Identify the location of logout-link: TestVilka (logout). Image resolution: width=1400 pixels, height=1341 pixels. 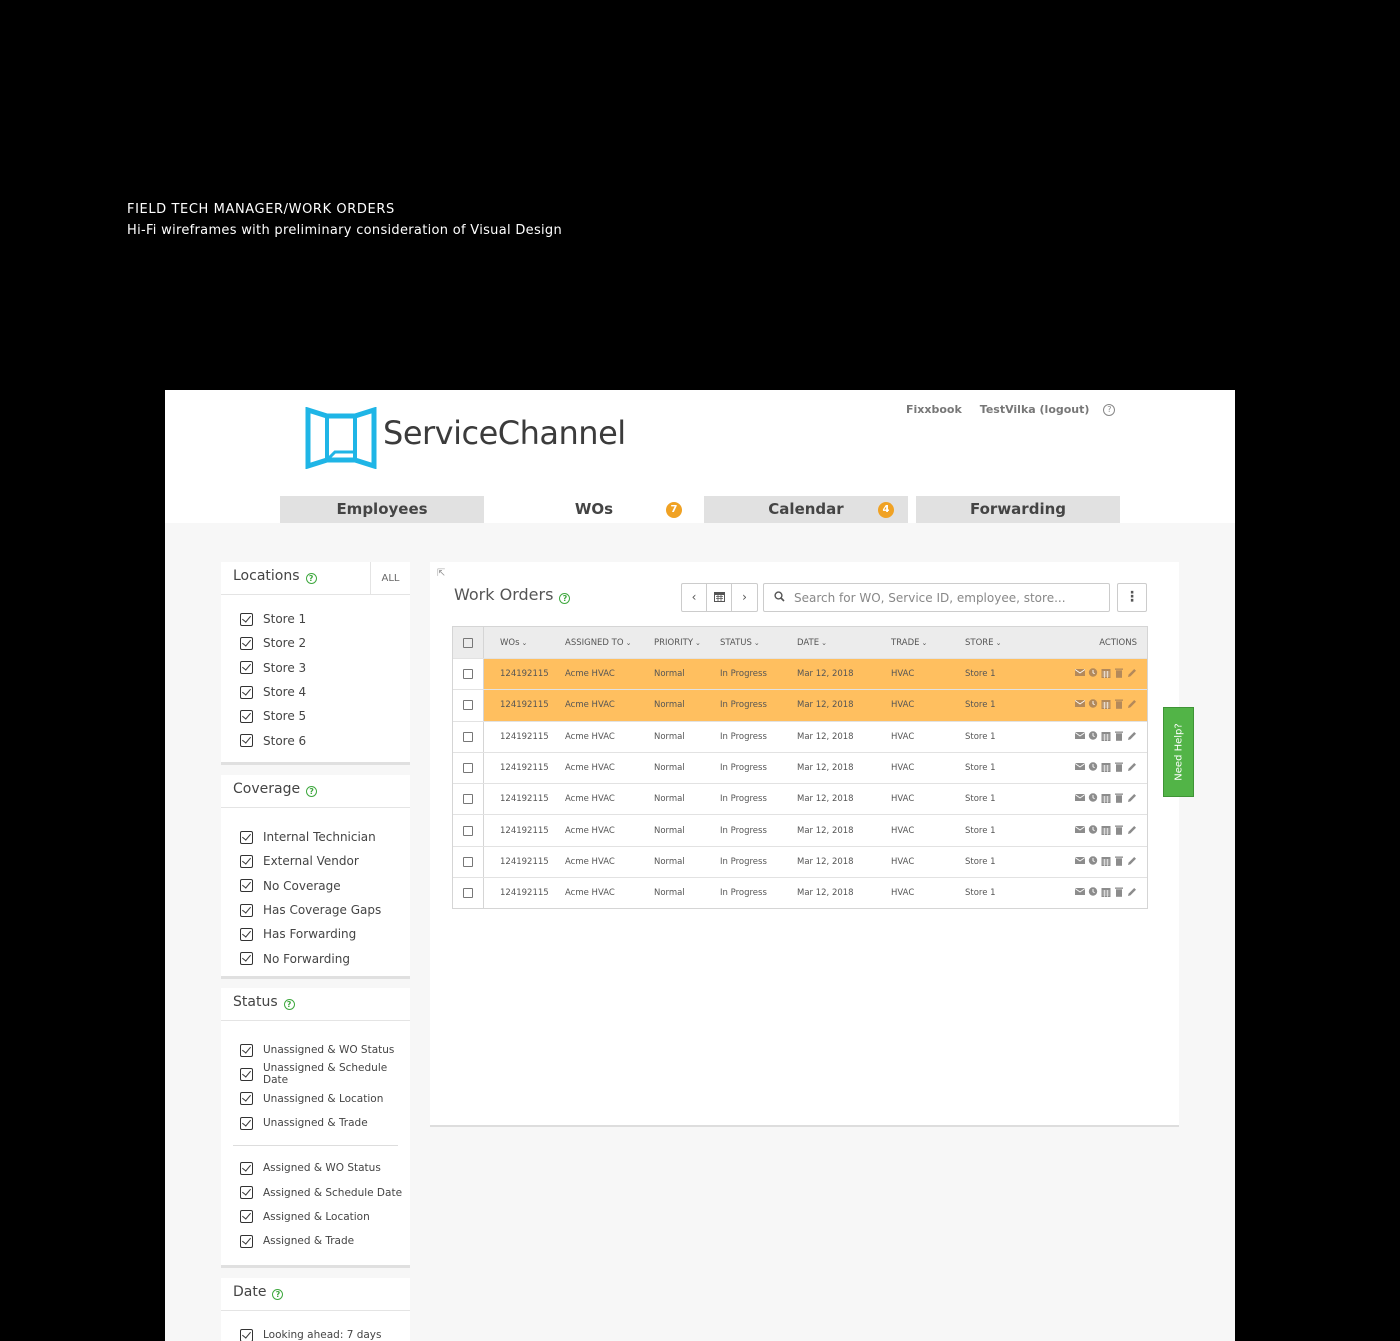
(1035, 409).